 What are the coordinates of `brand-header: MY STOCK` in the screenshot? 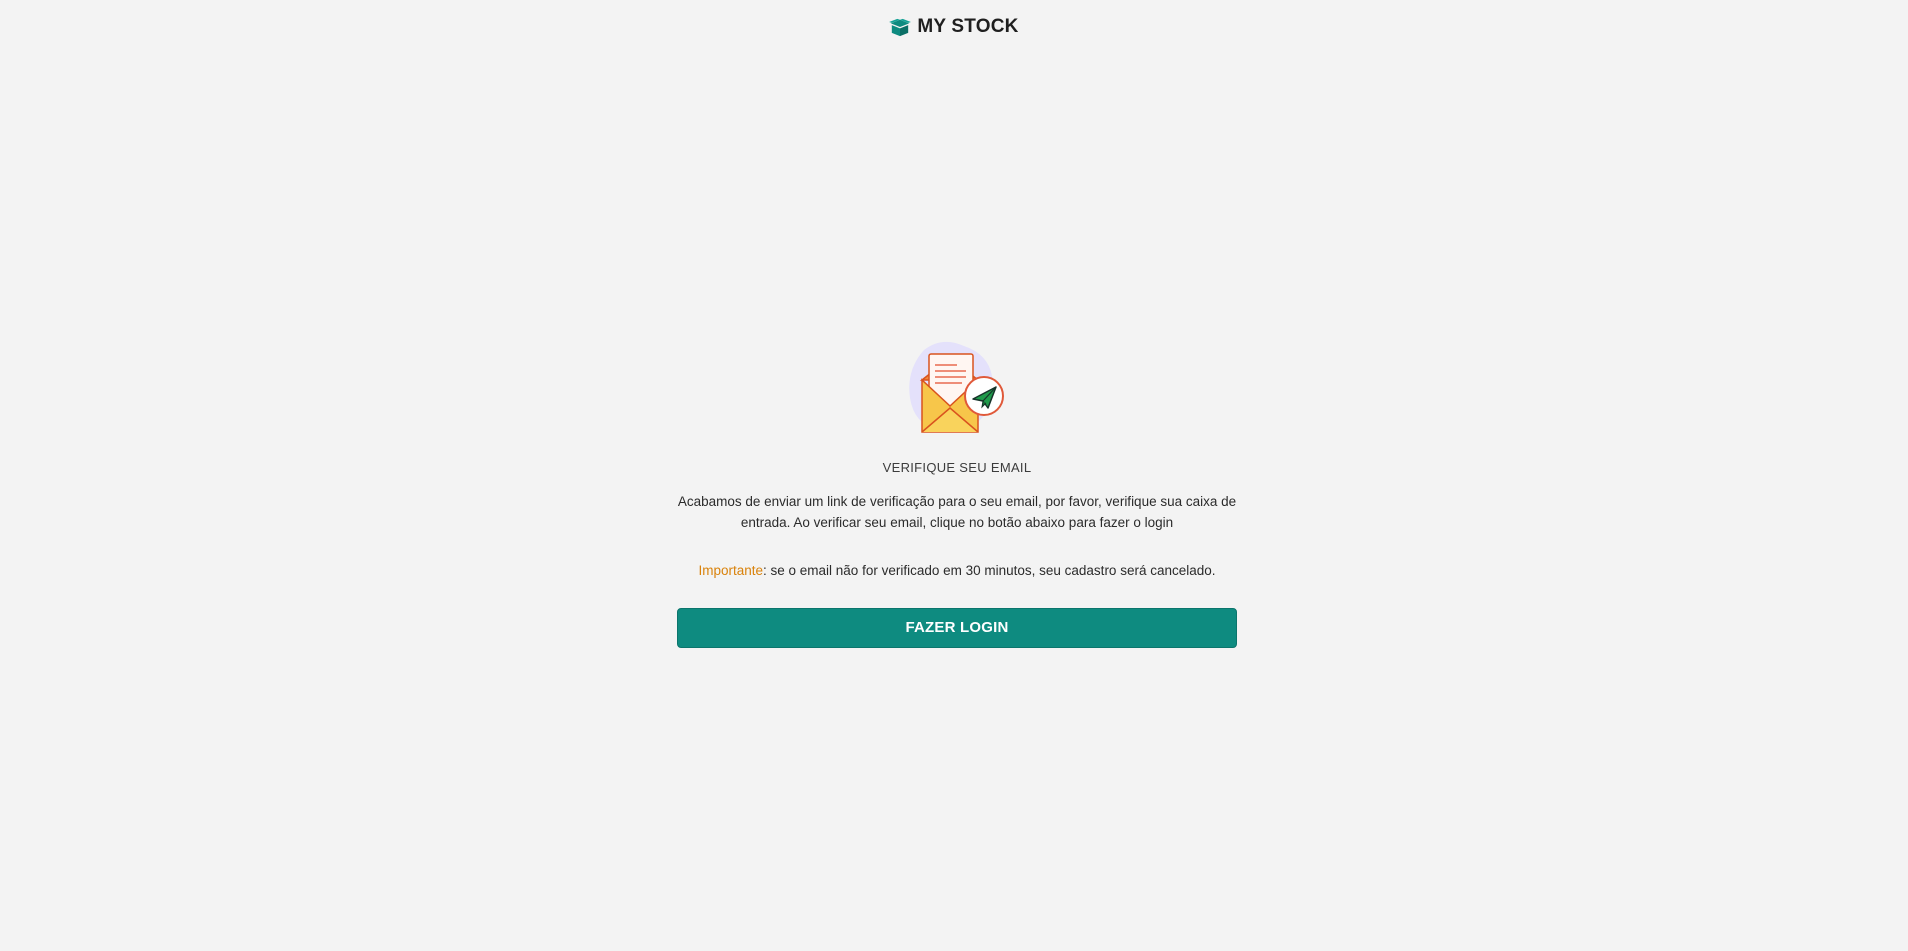 It's located at (954, 27).